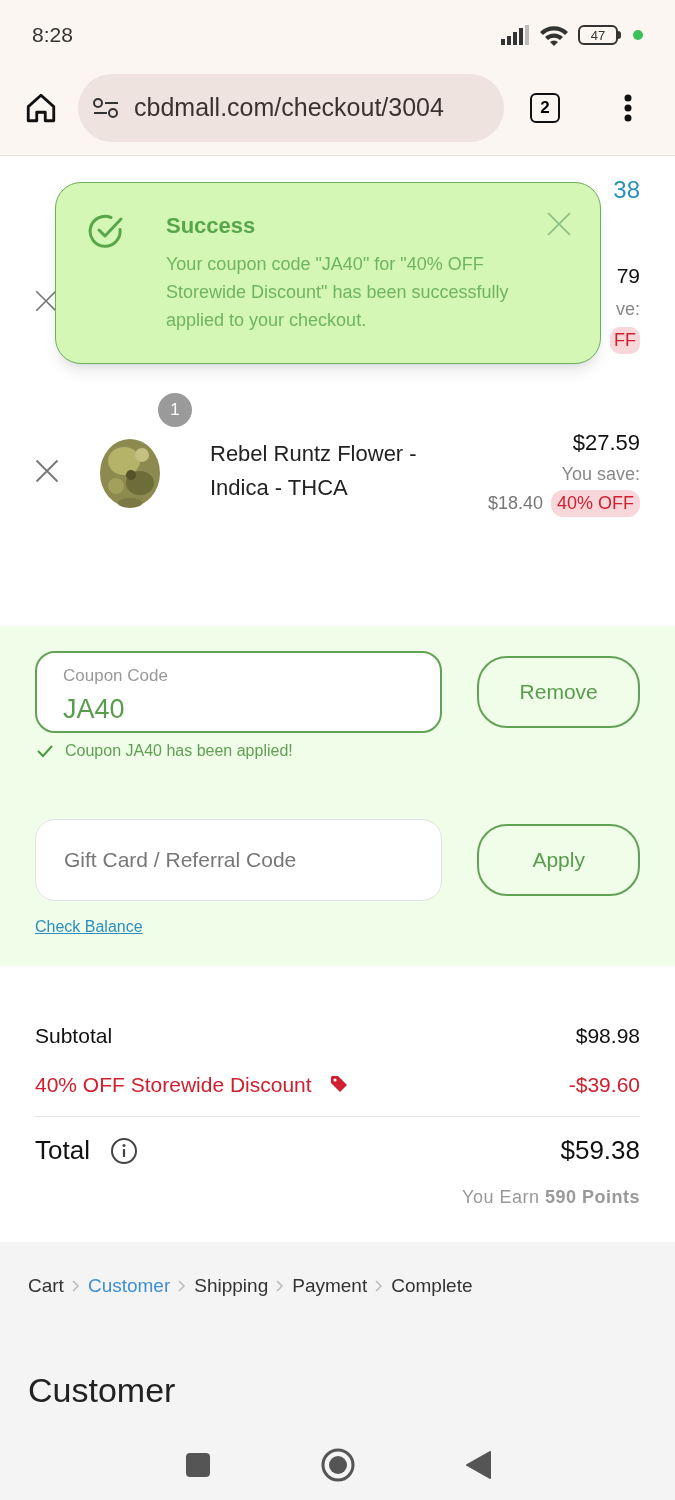 The width and height of the screenshot is (675, 1500). I want to click on toast-message: Your coupon code "JA40" for "40% OFF Storewide Discount" has been successfully applied to your checkout., so click(338, 292).